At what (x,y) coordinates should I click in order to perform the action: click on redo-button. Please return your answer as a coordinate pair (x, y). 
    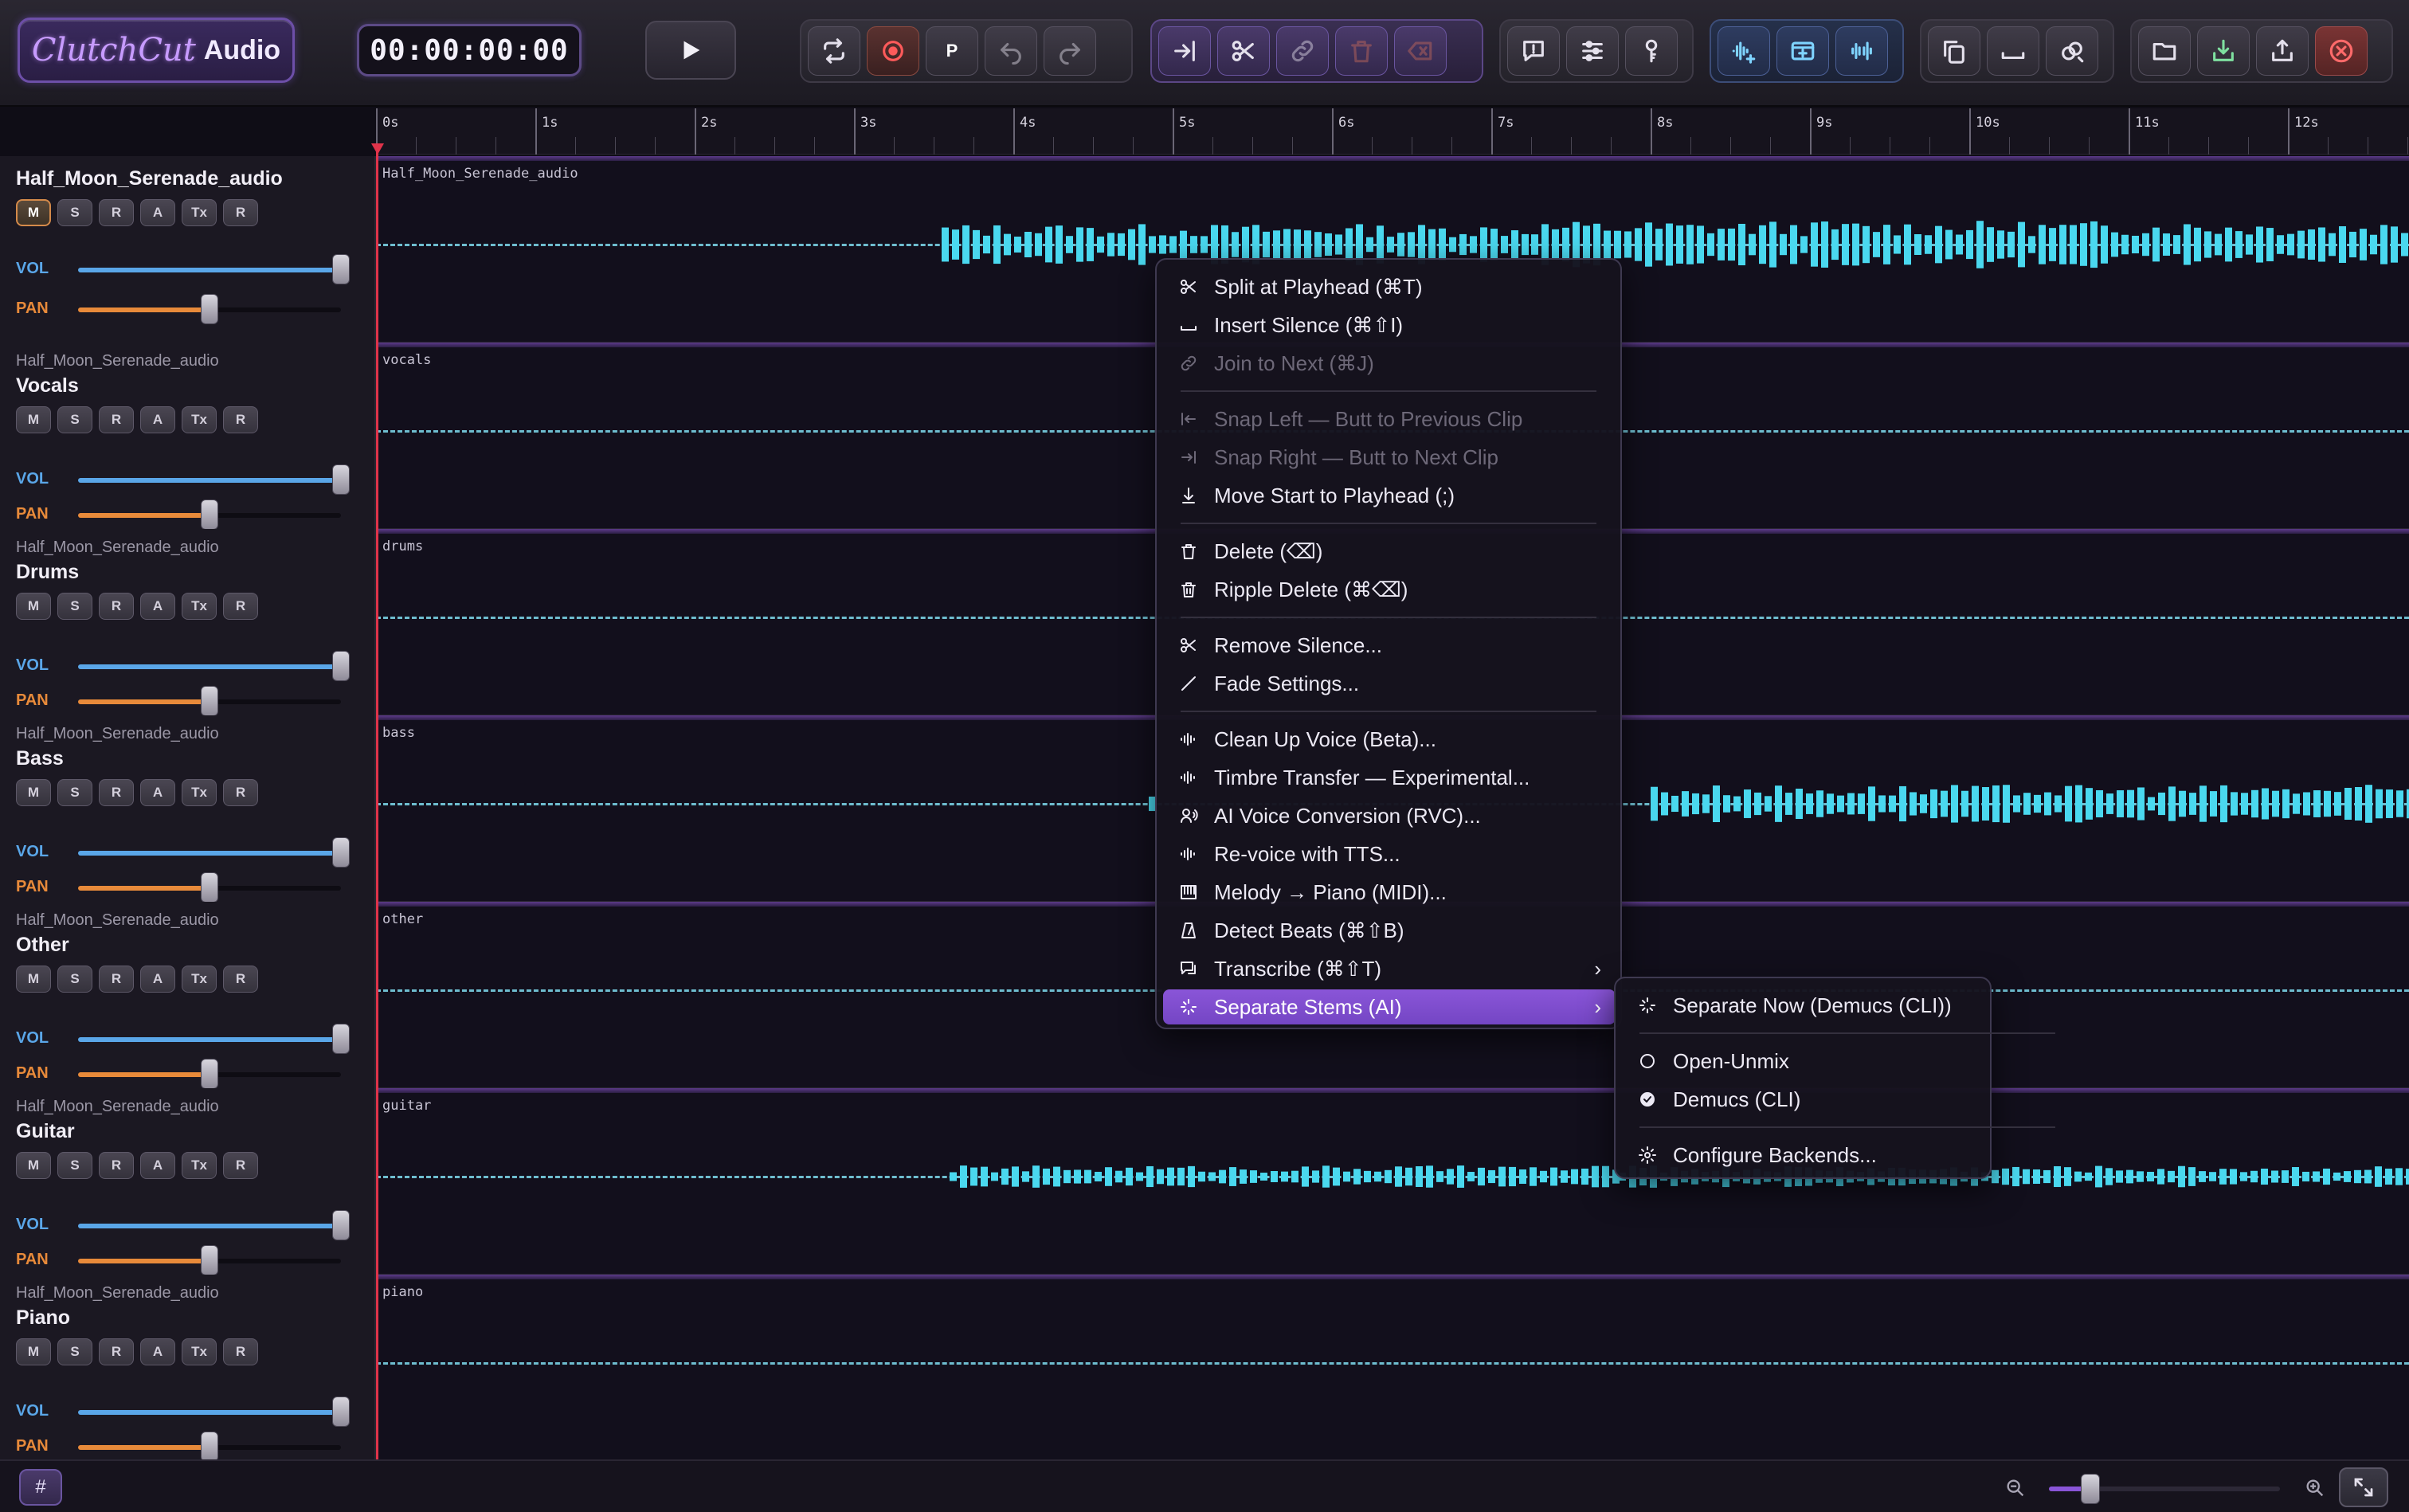
    Looking at the image, I should click on (1070, 51).